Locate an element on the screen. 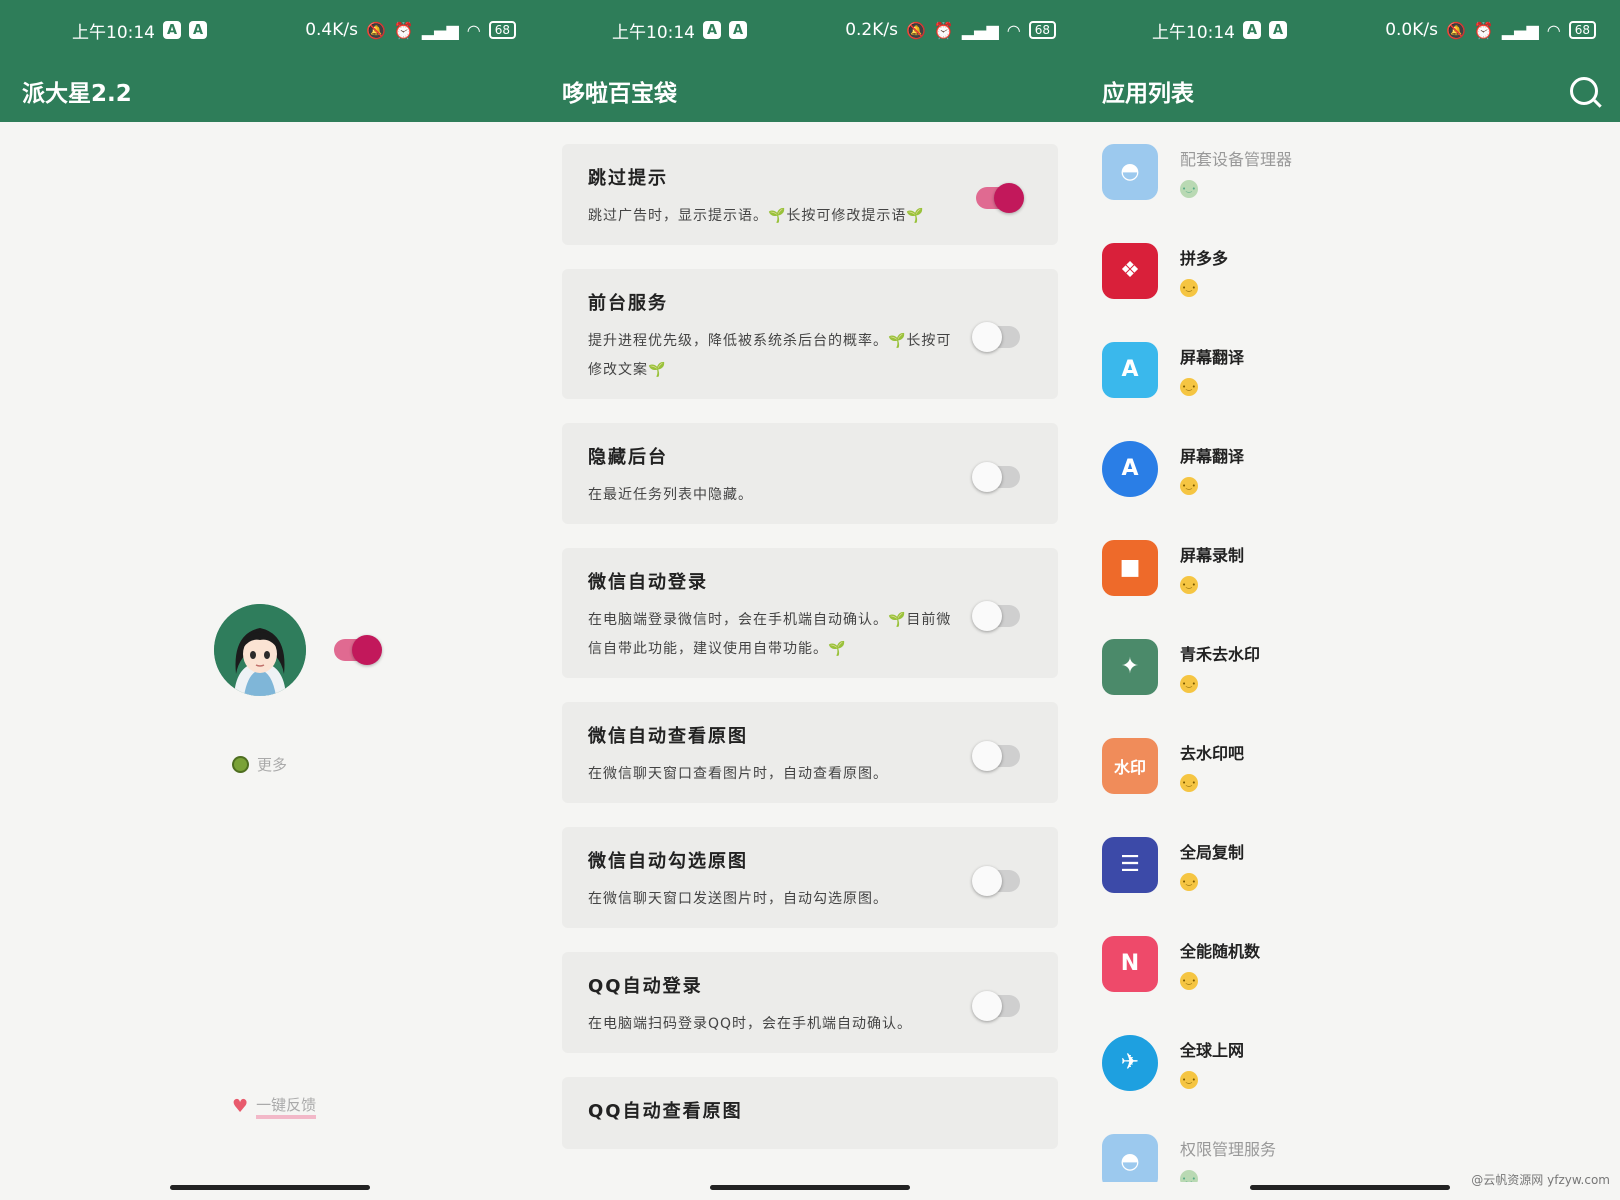 The image size is (1620, 1200). more-label: 更多 is located at coordinates (272, 765).